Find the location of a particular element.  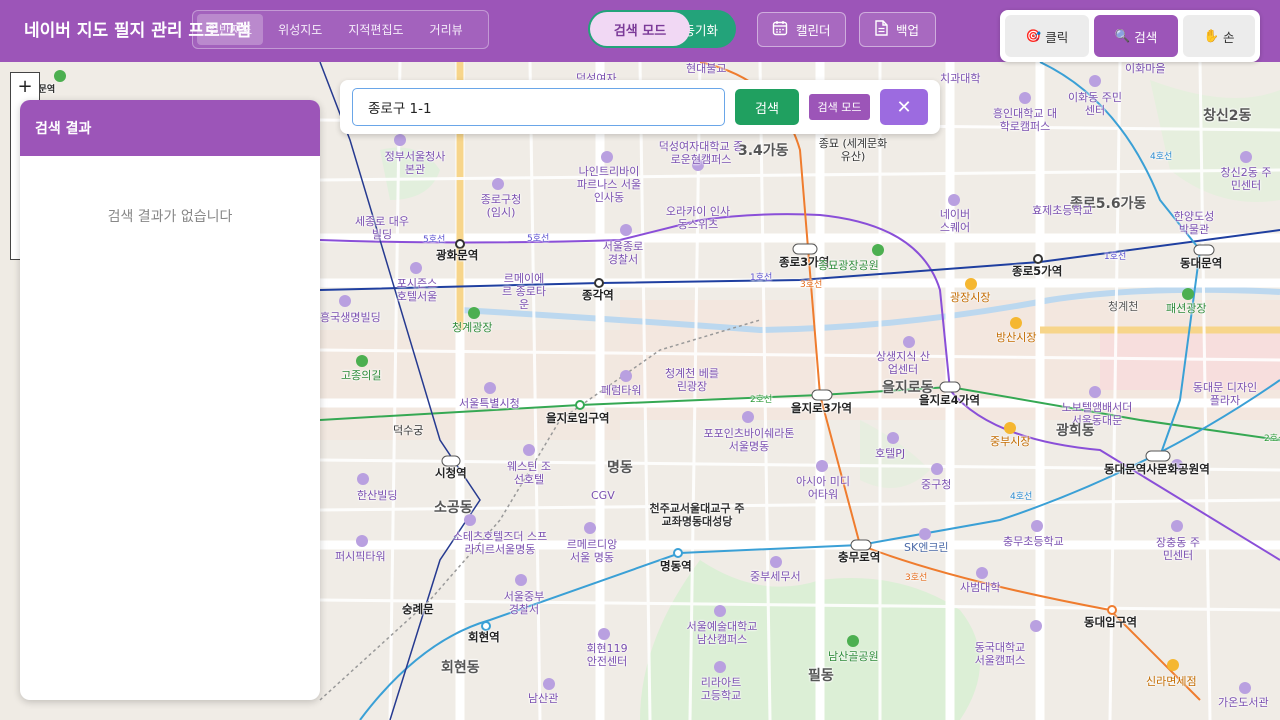

map-label: 덕수궁 is located at coordinates (408, 430).